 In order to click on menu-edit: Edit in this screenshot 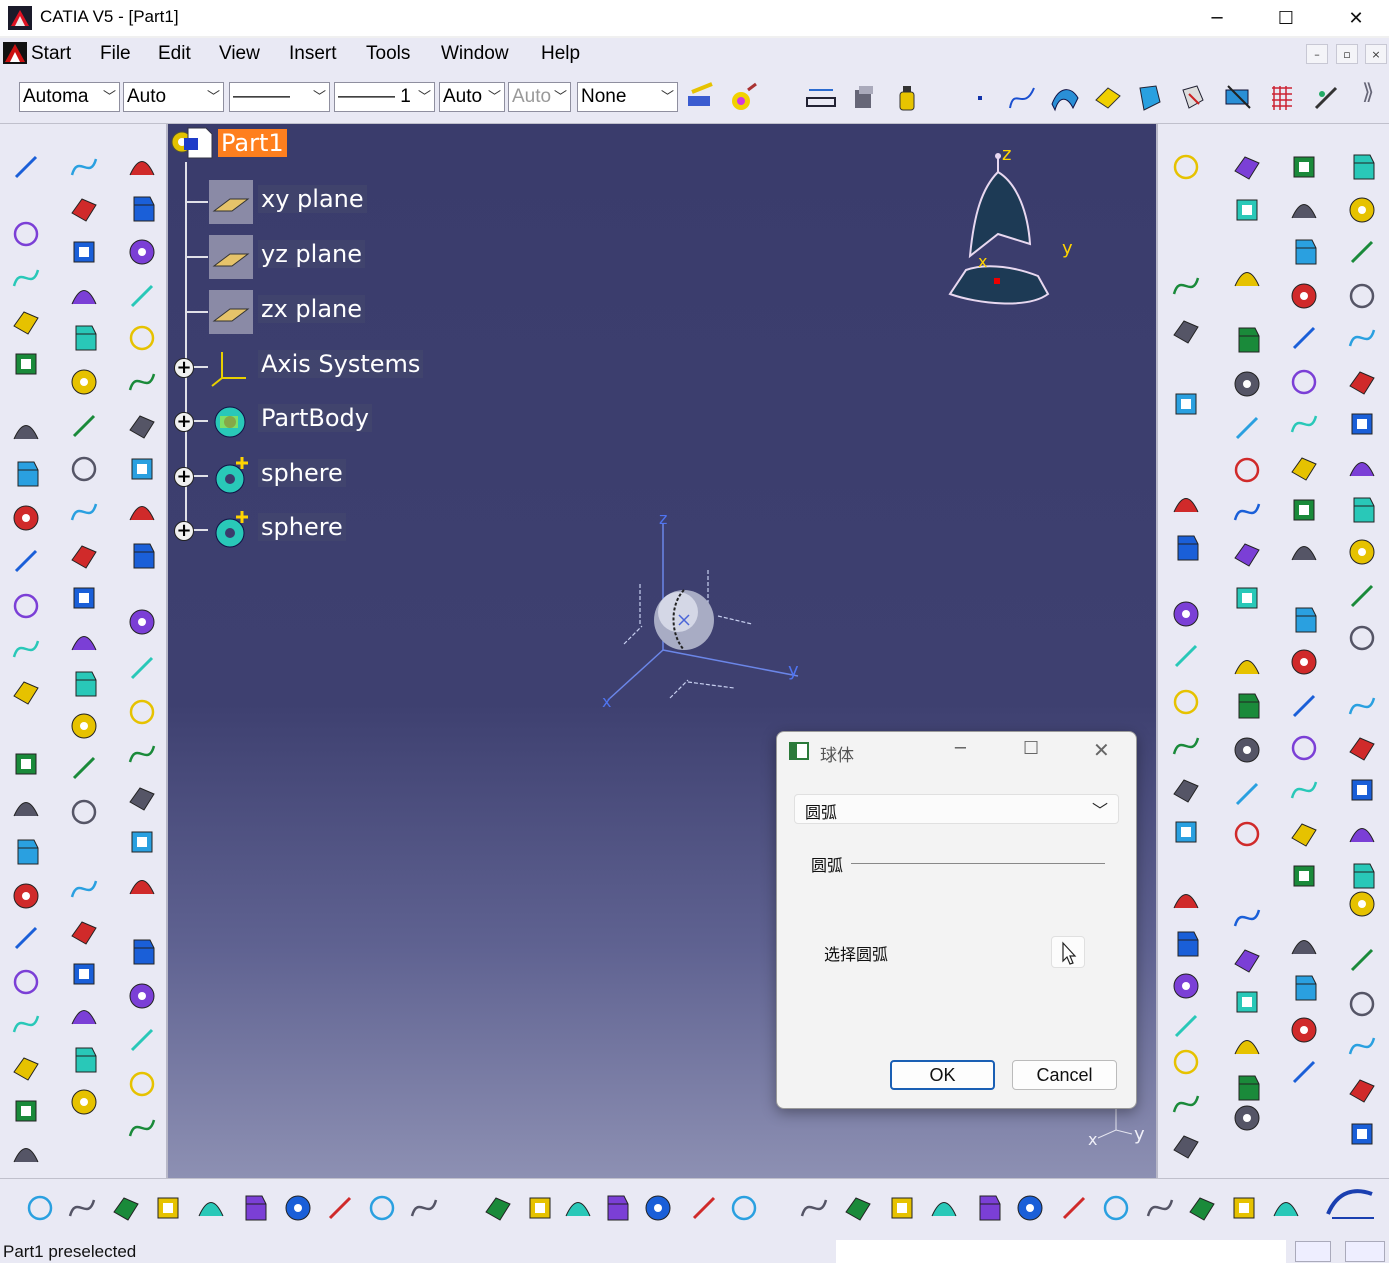, I will do `click(174, 54)`.